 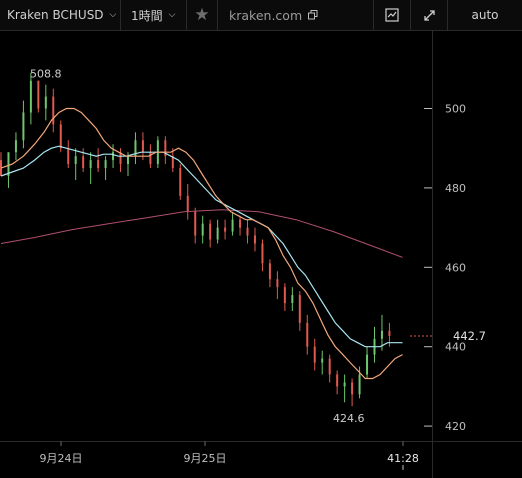 I want to click on symbol-label: Kraken BCHUSD, so click(x=55, y=15).